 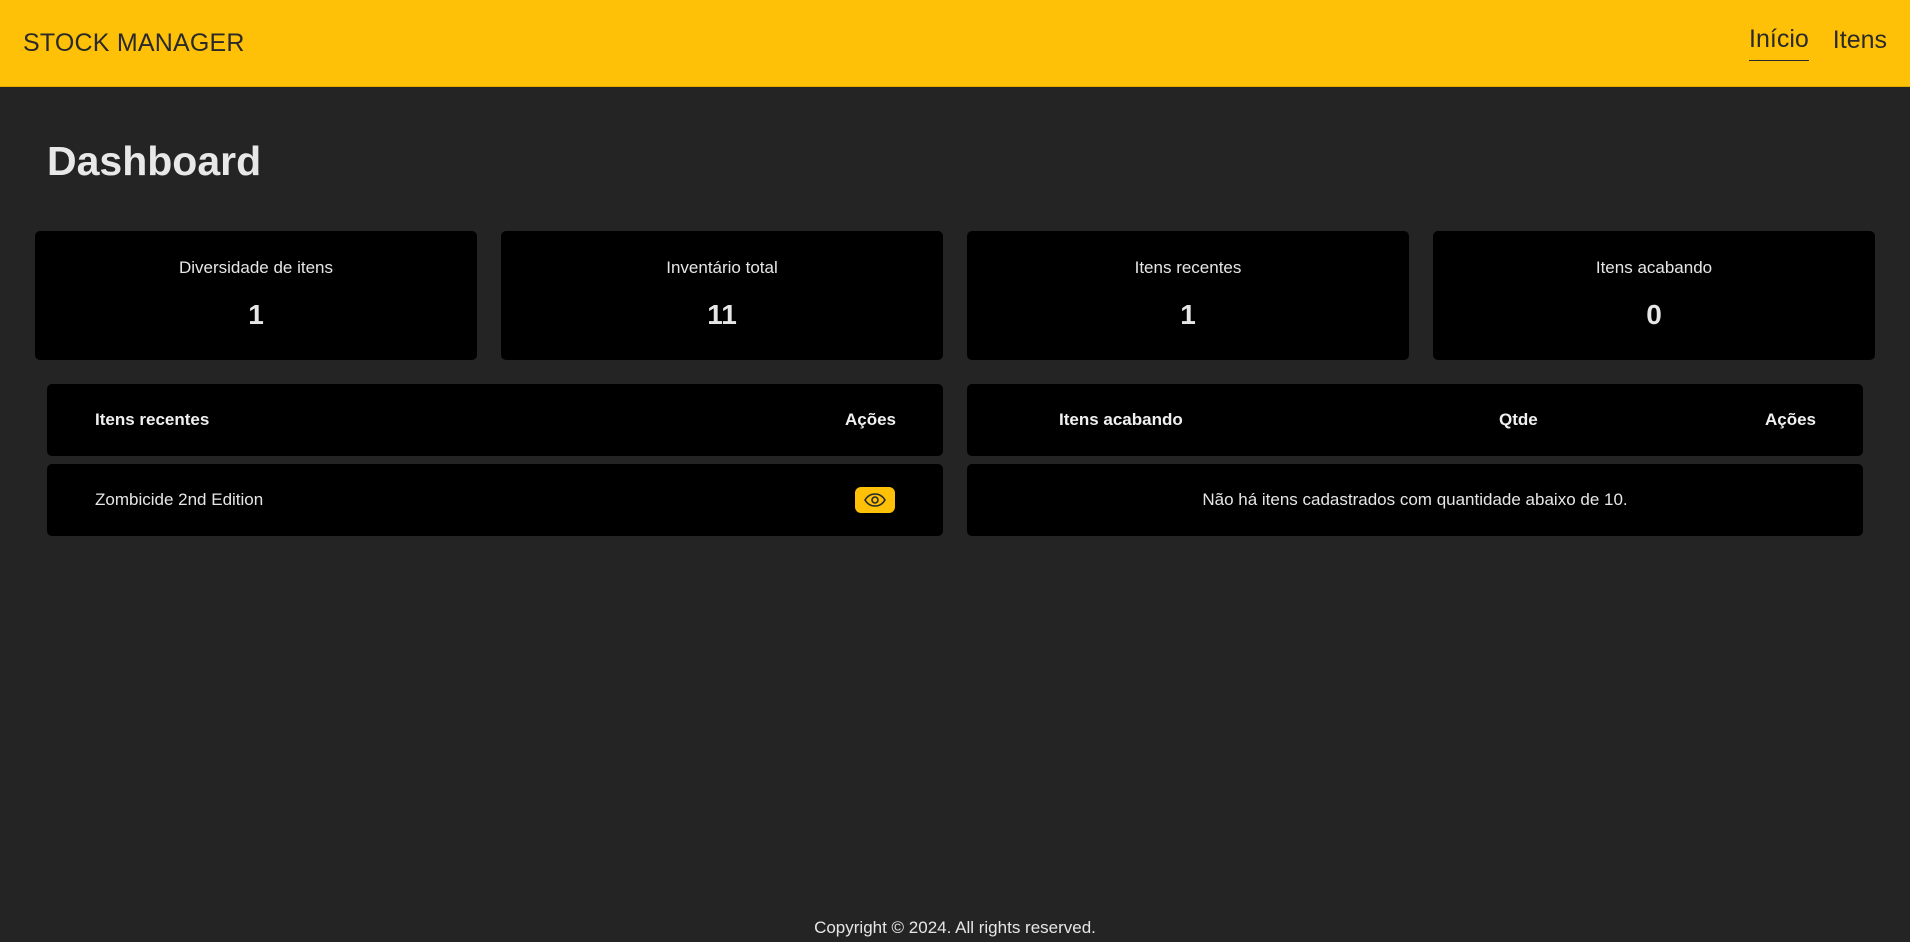 I want to click on stat-label: Itens acabando, so click(x=1654, y=267).